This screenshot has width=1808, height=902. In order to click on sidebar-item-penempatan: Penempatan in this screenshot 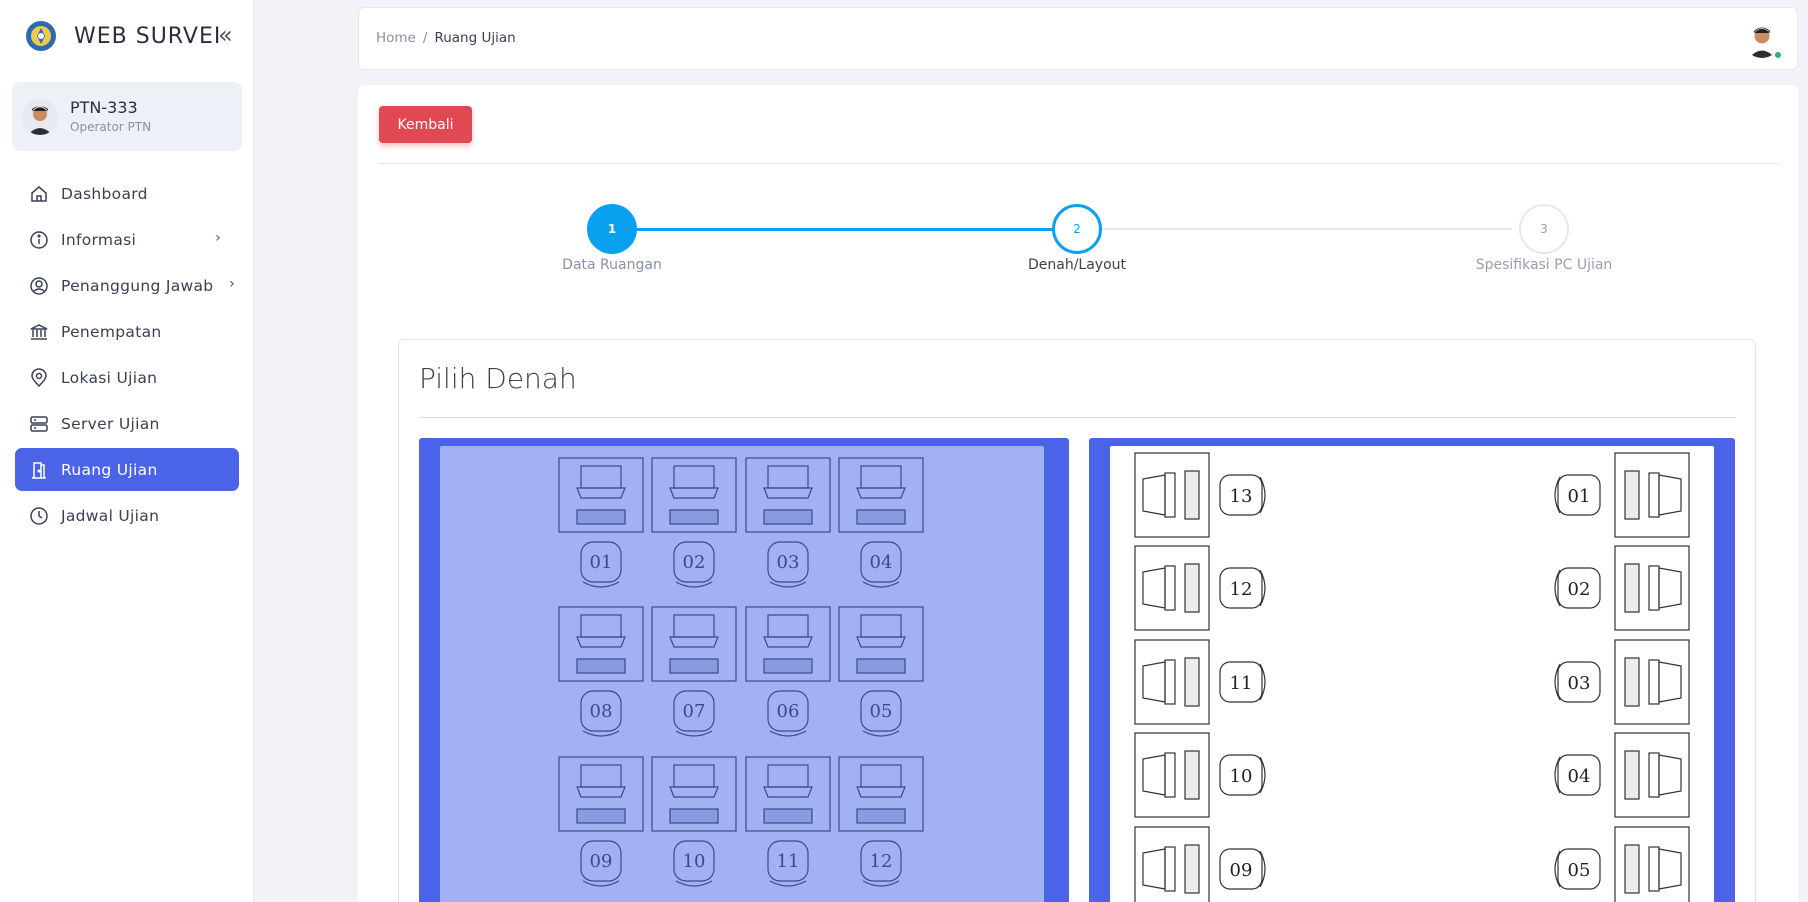, I will do `click(127, 331)`.